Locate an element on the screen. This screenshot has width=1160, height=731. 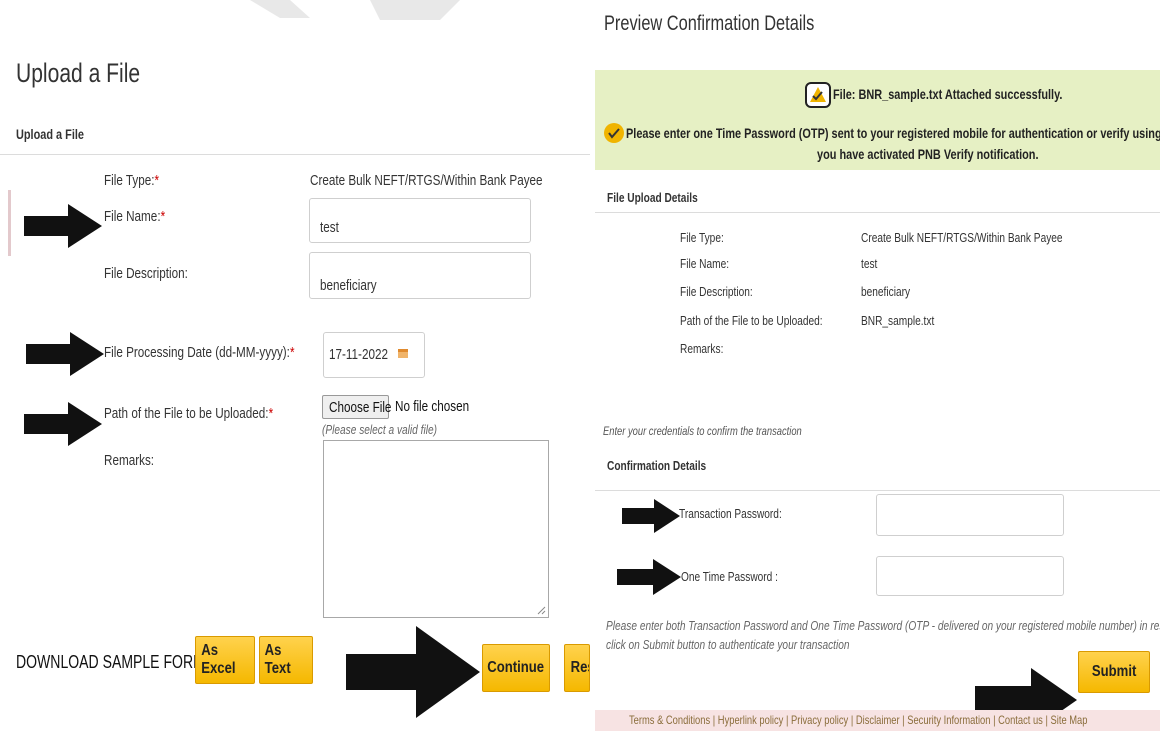
watermark-shape is located at coordinates (355, 10).